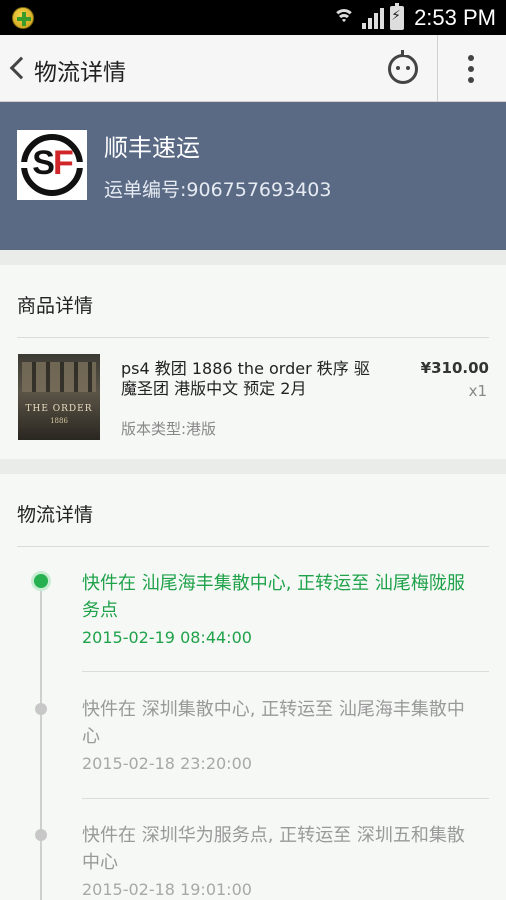 The height and width of the screenshot is (900, 506). Describe the element at coordinates (41, 738) in the screenshot. I see `timeline-line` at that location.